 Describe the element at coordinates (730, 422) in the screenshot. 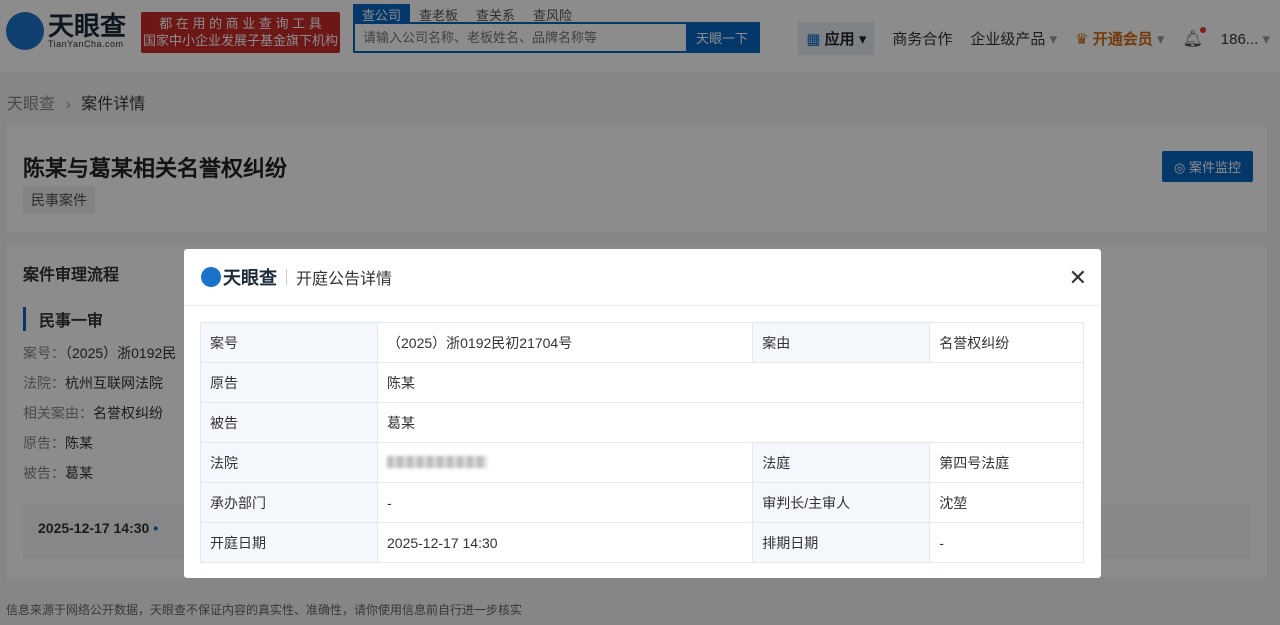

I see `value-cell: 葛某` at that location.